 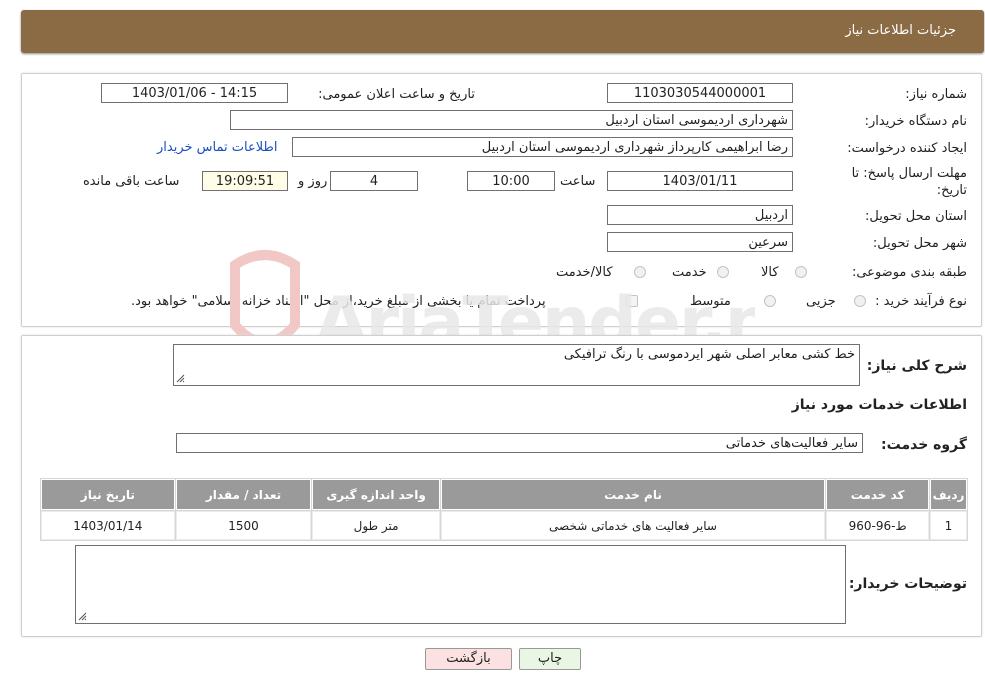 I want to click on process-medium-label: متوسط, so click(x=710, y=301).